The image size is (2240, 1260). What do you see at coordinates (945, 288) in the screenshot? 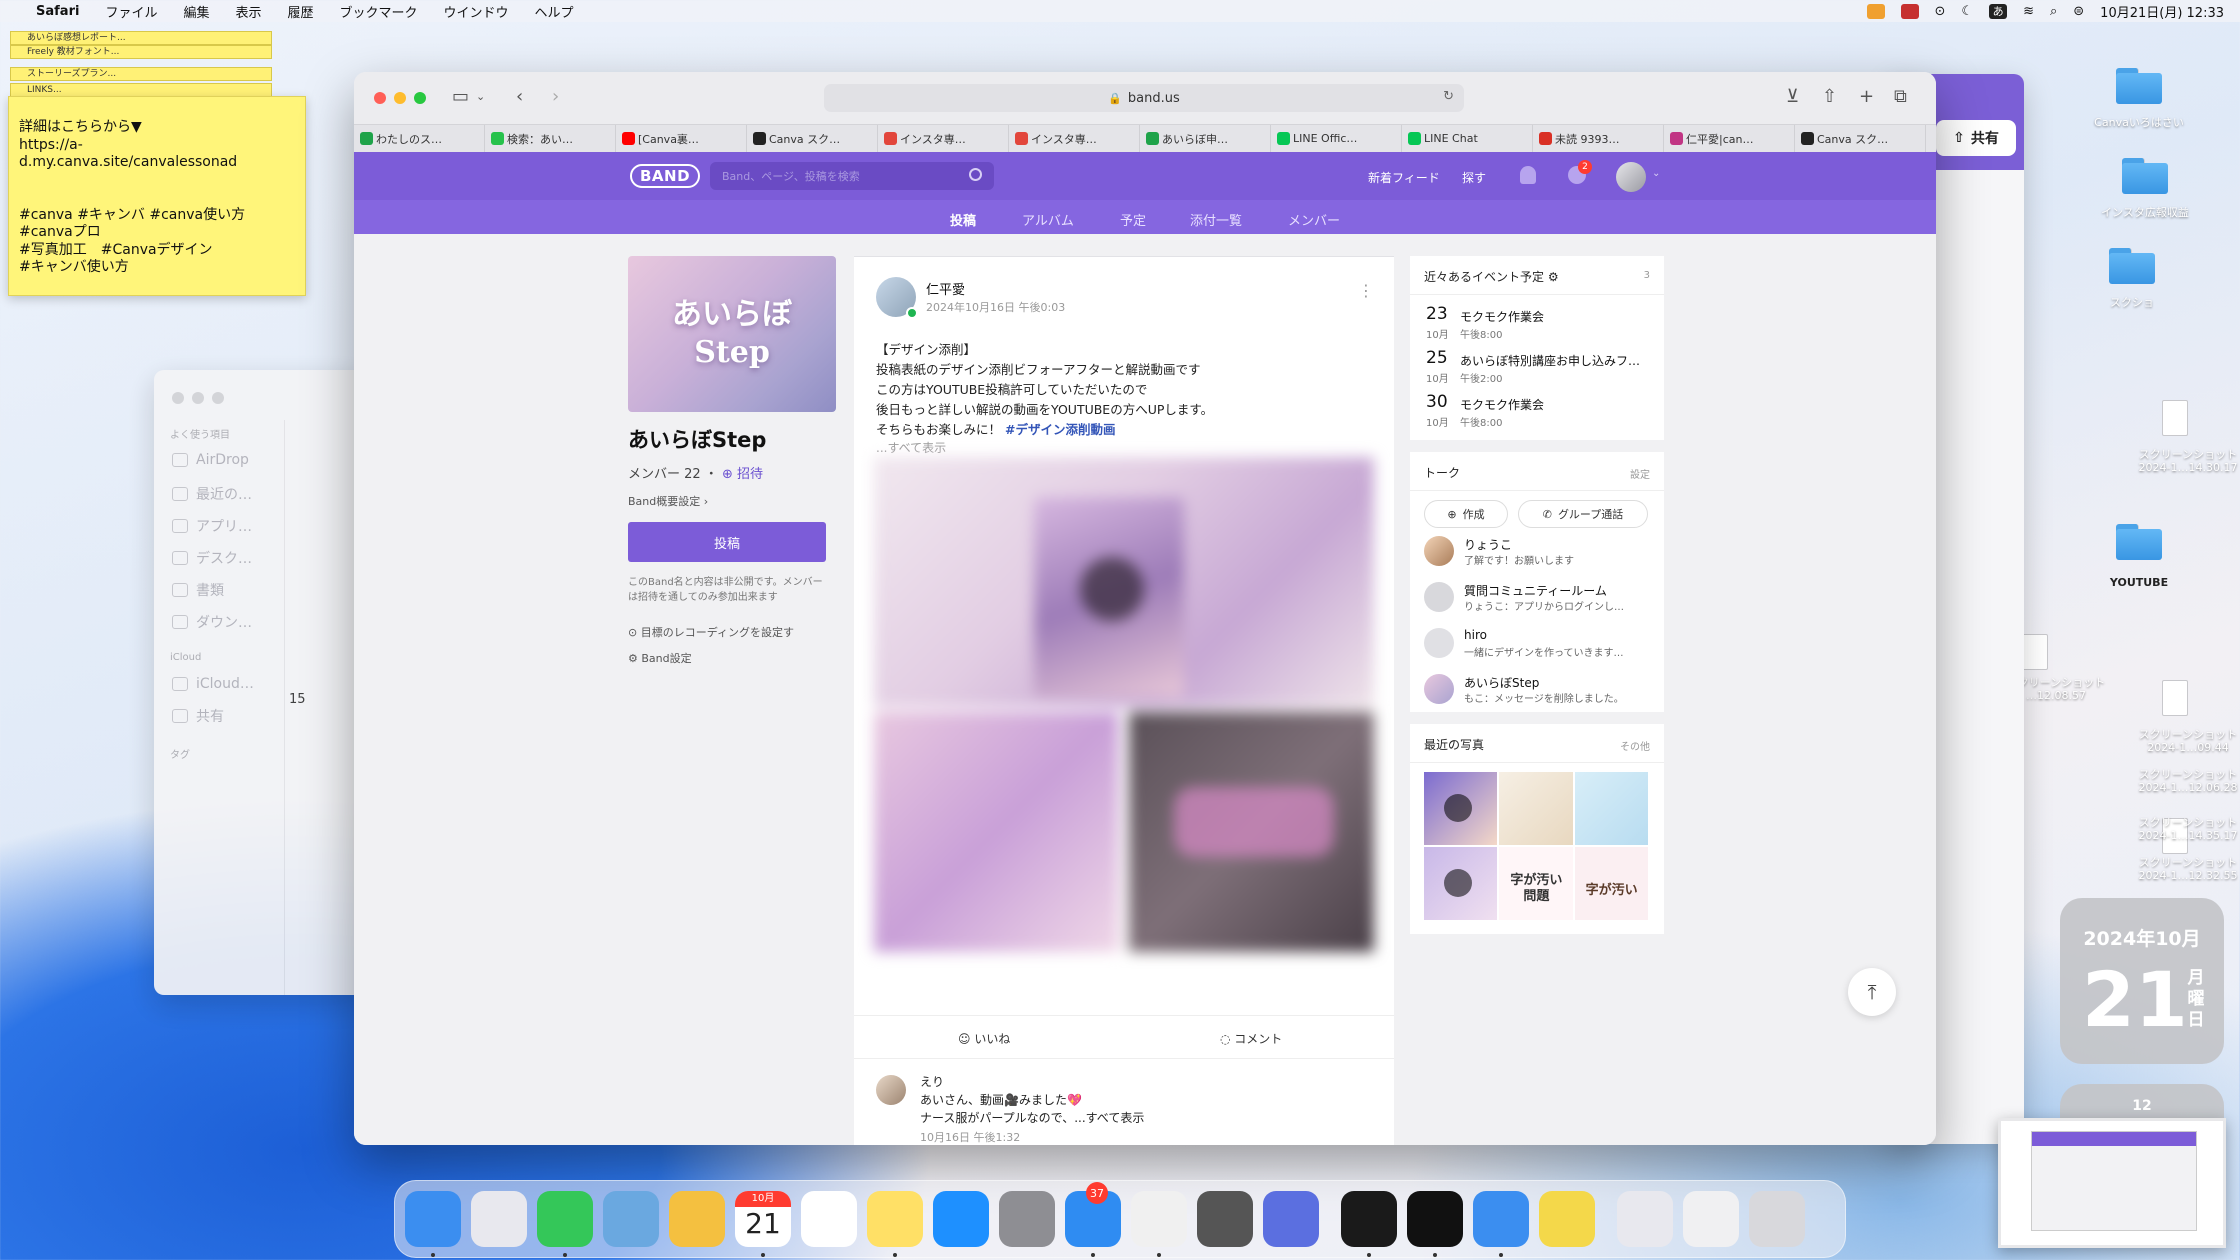
I see `post-author: 仁平愛` at bounding box center [945, 288].